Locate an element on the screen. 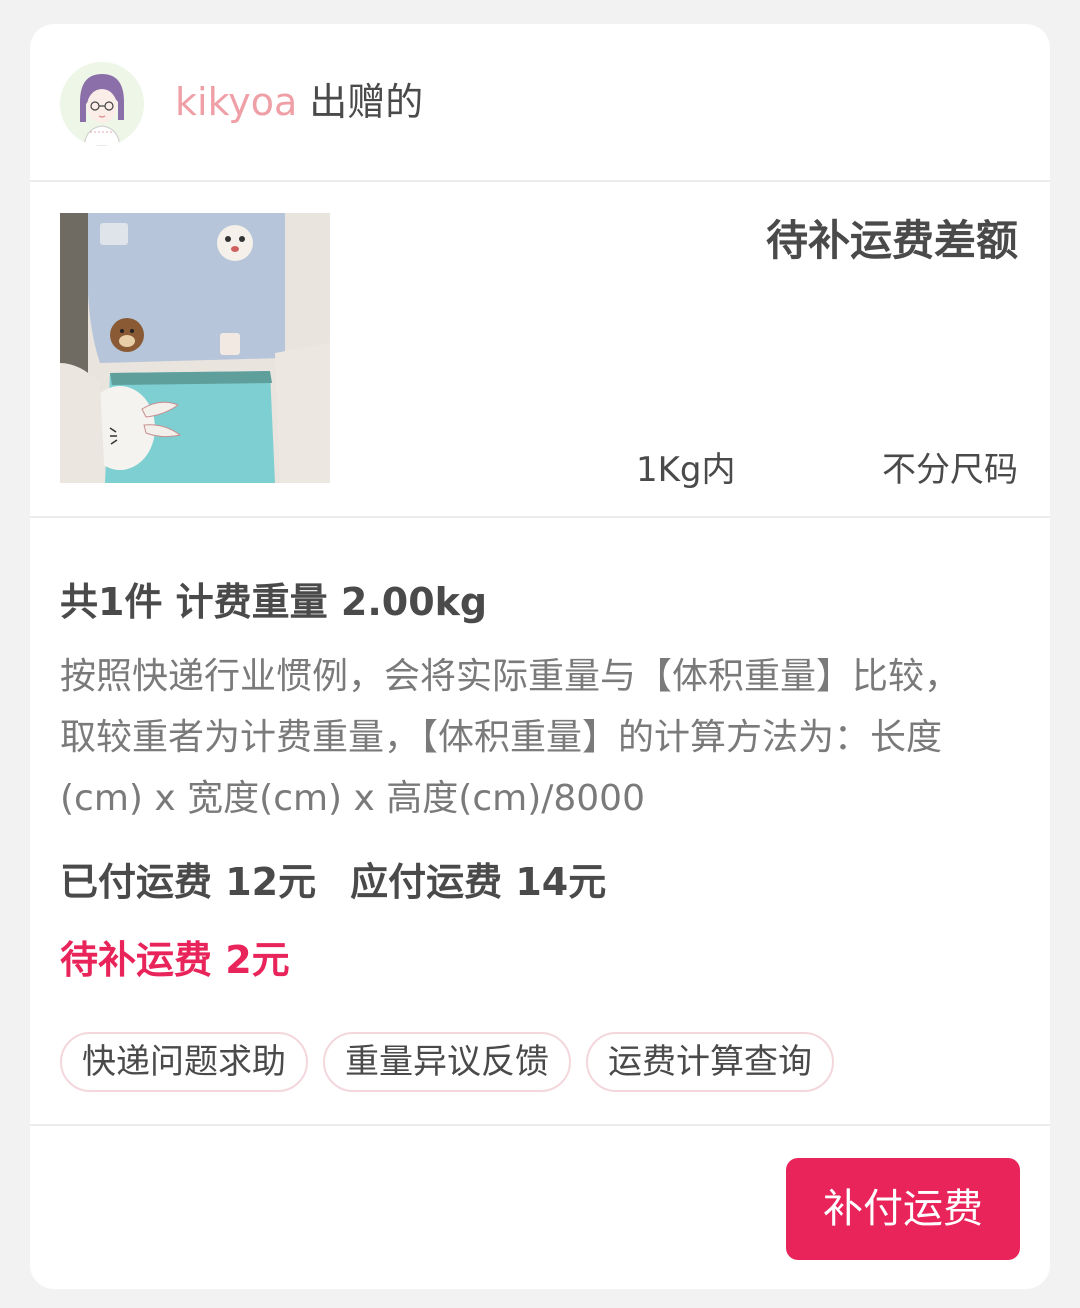 Image resolution: width=1080 pixels, height=1308 pixels. product-image is located at coordinates (195, 348).